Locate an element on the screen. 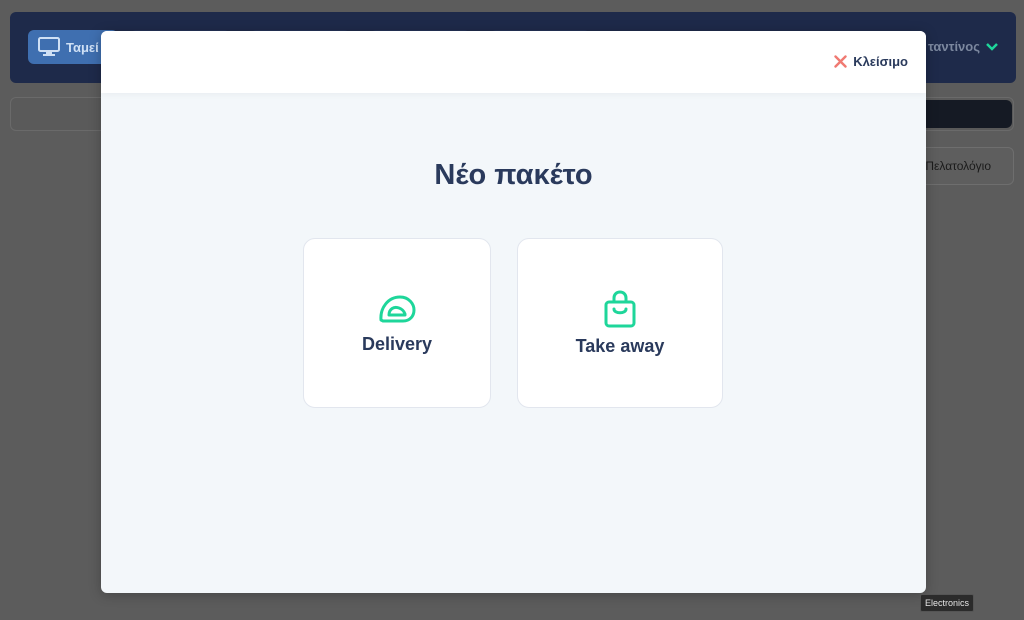 This screenshot has height=620, width=1024. modal-title: Νέο πακέτο is located at coordinates (513, 175).